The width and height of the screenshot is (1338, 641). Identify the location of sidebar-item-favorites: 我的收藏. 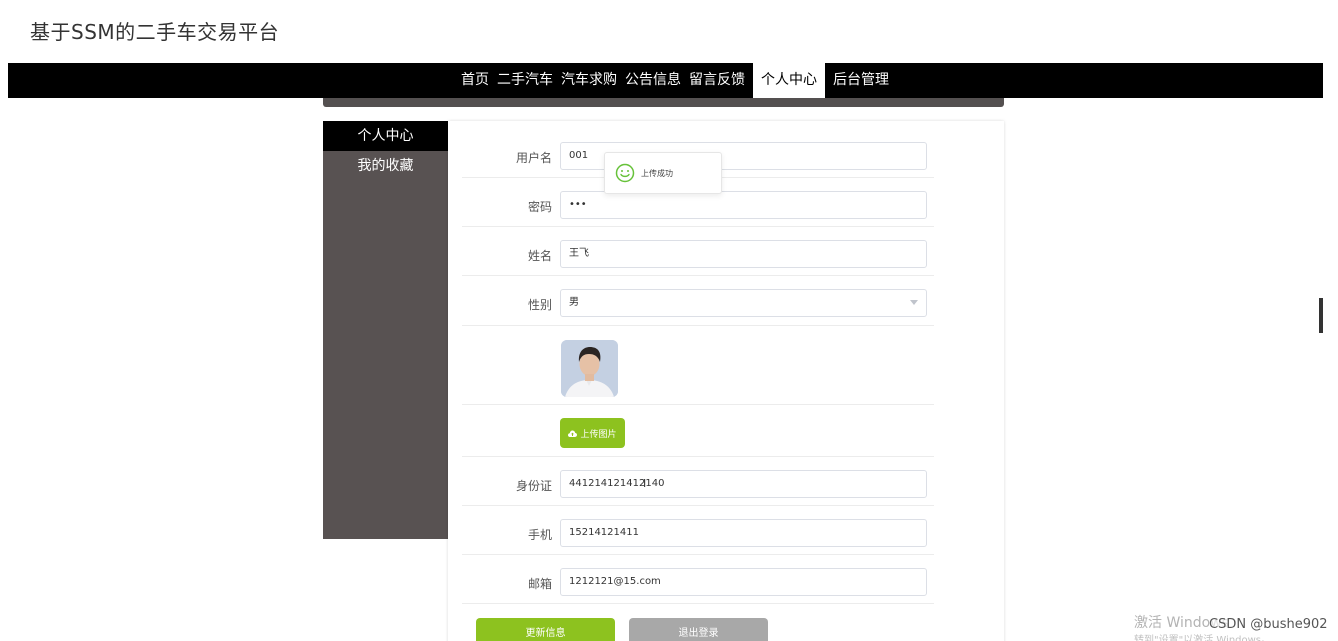
(385, 166).